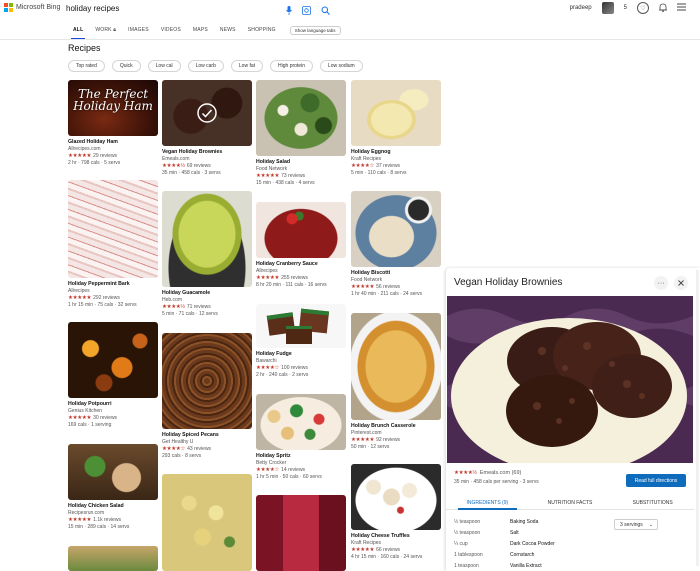 The height and width of the screenshot is (571, 700). What do you see at coordinates (306, 11) in the screenshot?
I see `visual-search-icon` at bounding box center [306, 11].